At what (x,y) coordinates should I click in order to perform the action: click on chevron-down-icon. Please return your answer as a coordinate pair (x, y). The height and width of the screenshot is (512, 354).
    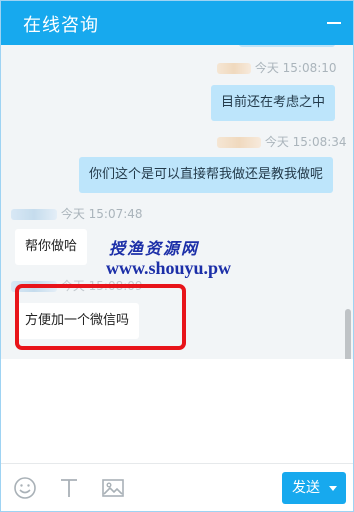
    Looking at the image, I should click on (333, 488).